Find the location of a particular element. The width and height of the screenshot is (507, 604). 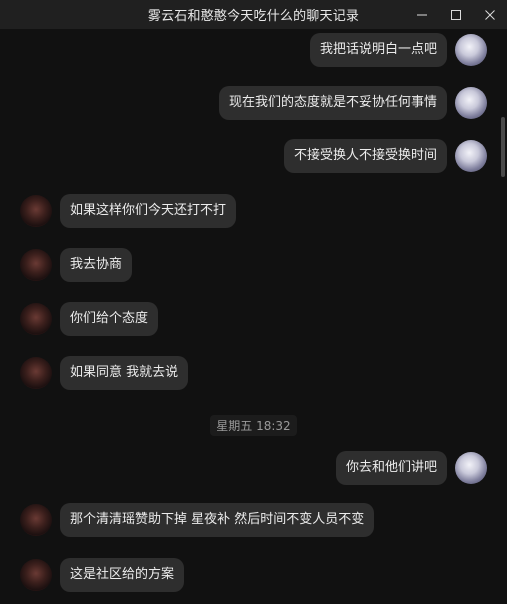

message-item: 我把话说明白一点吧 is located at coordinates (398, 50).